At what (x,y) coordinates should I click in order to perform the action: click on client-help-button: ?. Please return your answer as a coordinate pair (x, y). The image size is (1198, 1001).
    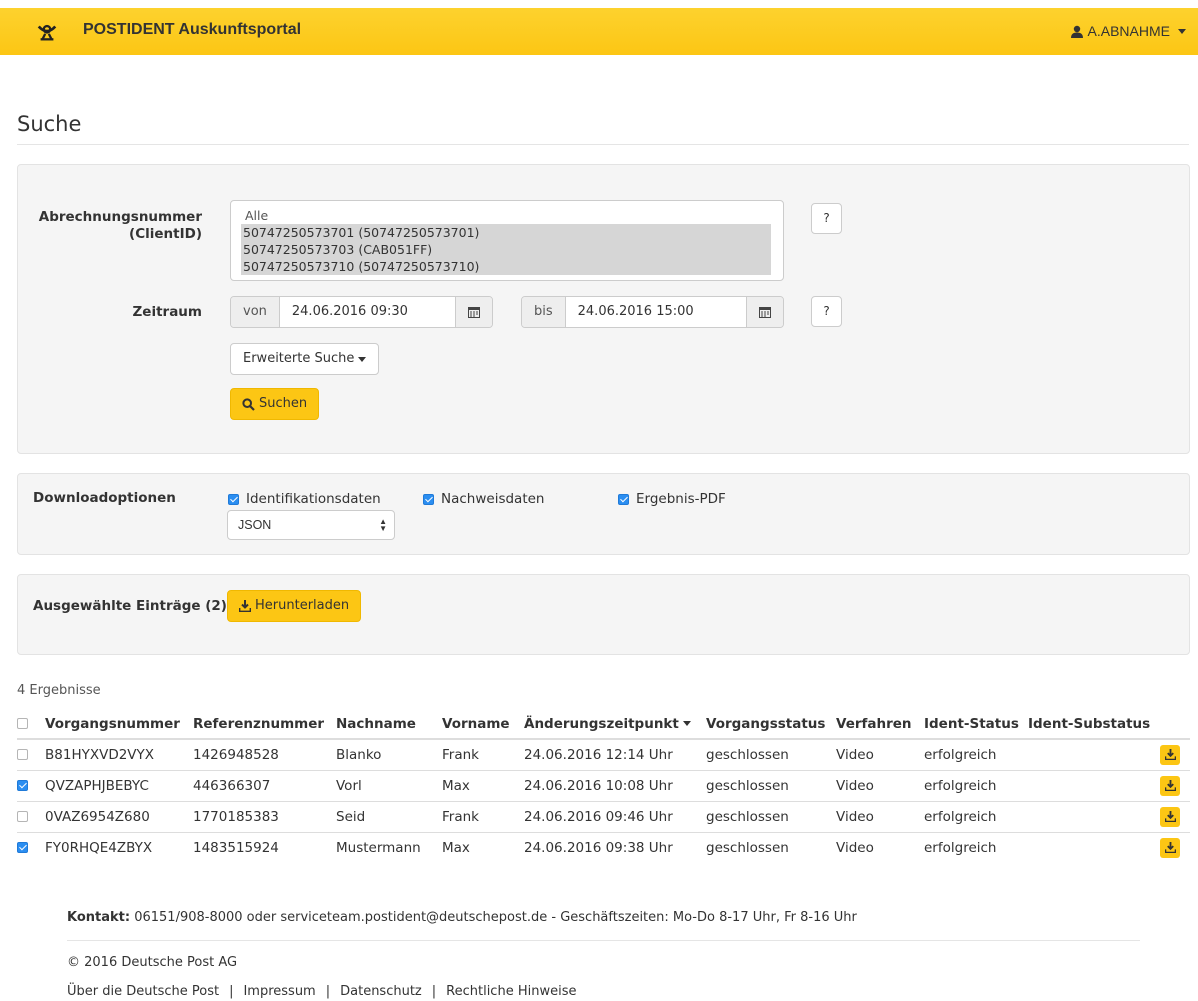
    Looking at the image, I should click on (826, 218).